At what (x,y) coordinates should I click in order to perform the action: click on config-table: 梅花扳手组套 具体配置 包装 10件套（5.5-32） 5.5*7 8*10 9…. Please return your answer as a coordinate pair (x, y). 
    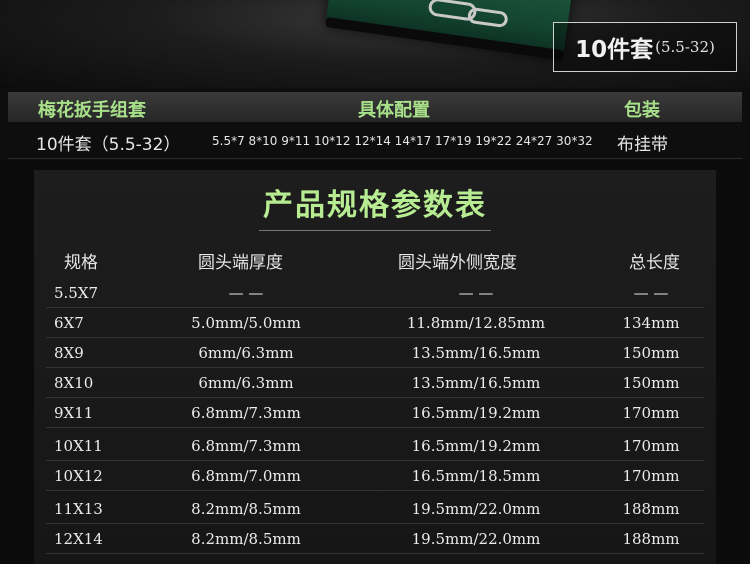
    Looking at the image, I should click on (375, 124).